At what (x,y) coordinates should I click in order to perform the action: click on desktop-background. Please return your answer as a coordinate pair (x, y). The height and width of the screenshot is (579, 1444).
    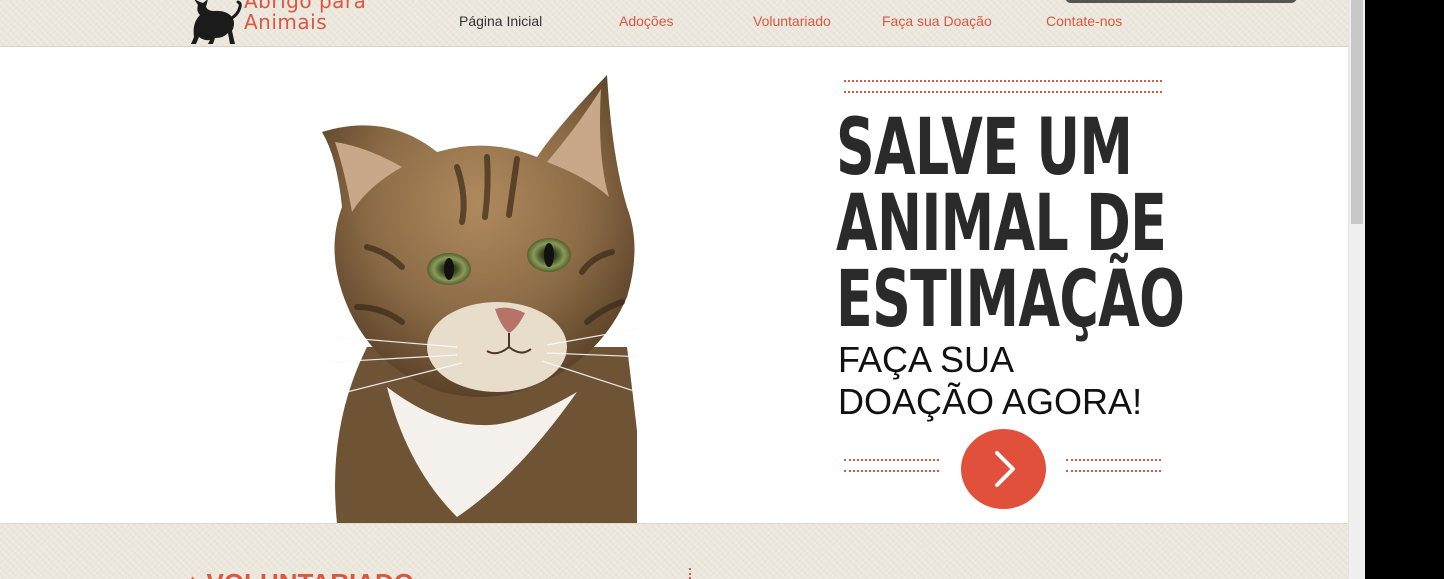
    Looking at the image, I should click on (1404, 289).